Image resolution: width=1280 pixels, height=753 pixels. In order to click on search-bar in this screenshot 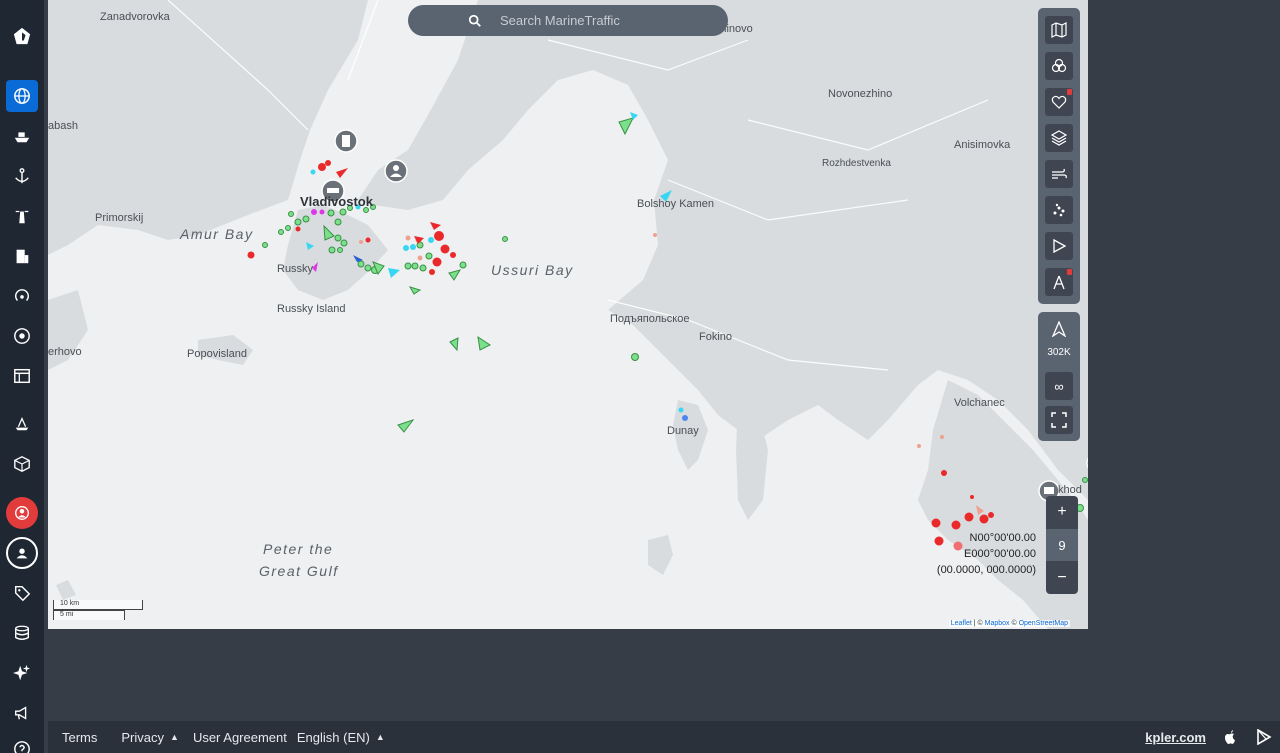, I will do `click(568, 20)`.